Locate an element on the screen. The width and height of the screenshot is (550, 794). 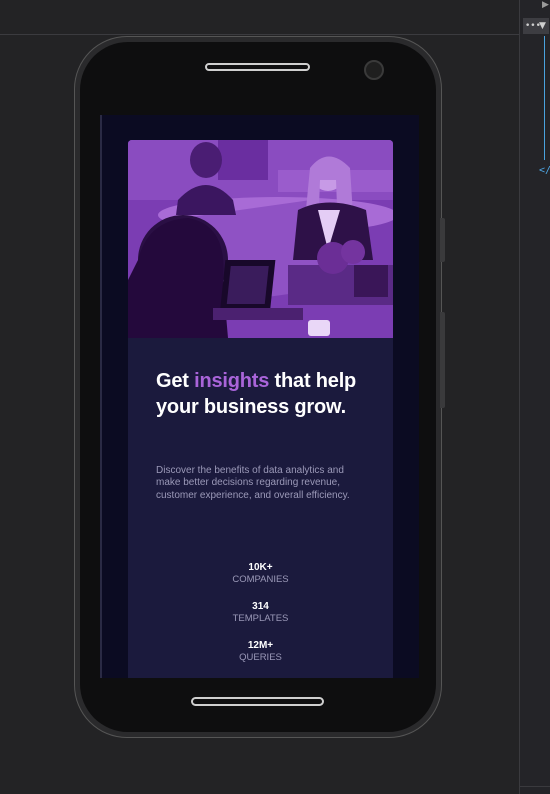
closing-tag-code: </ is located at coordinates (544, 170).